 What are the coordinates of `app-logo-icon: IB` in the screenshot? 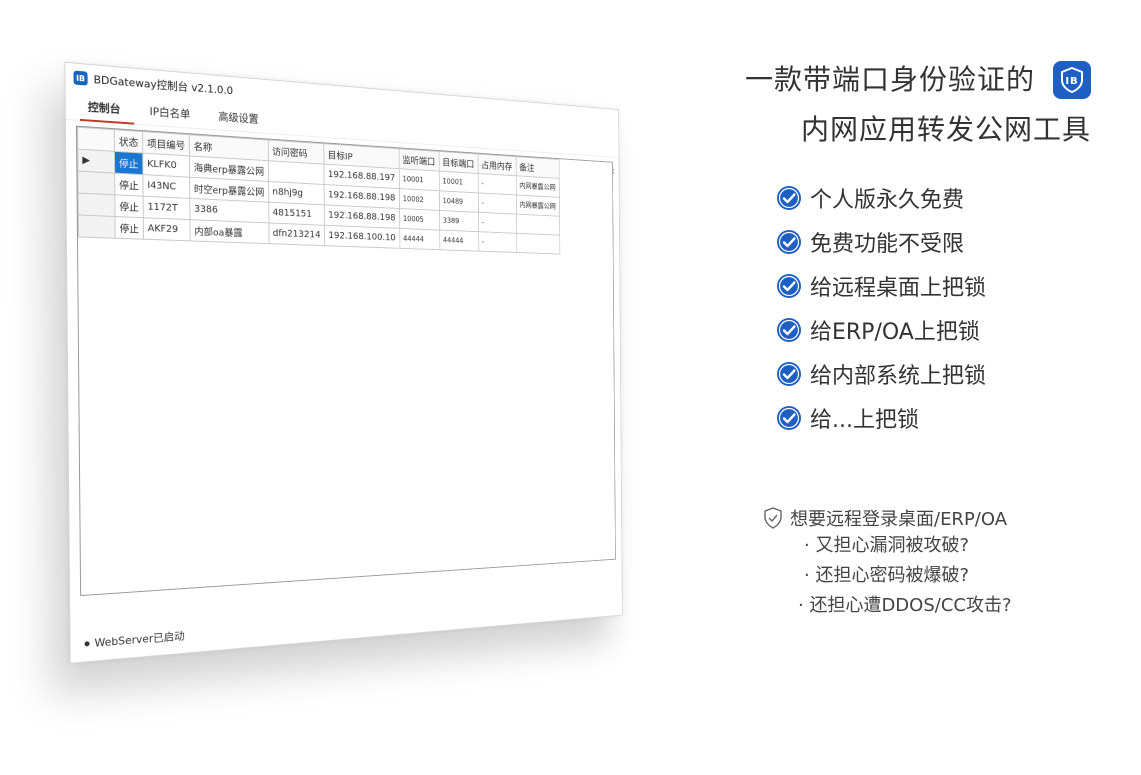 It's located at (80, 78).